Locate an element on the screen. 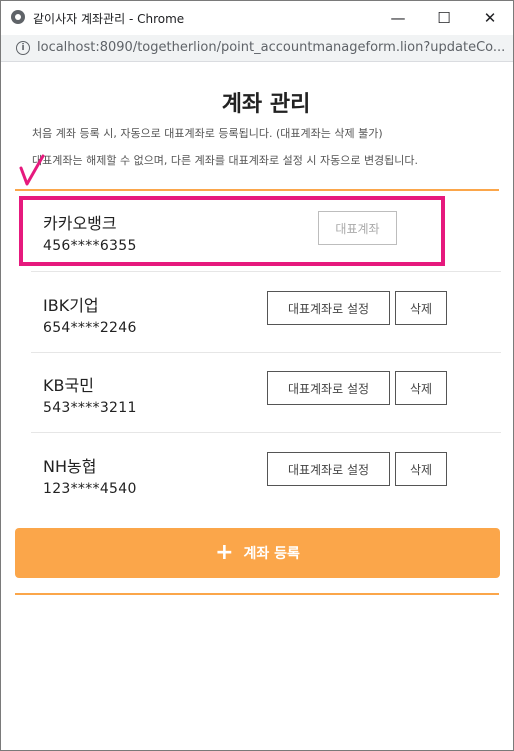 This screenshot has width=514, height=751. account-number: 654****2246 is located at coordinates (90, 328).